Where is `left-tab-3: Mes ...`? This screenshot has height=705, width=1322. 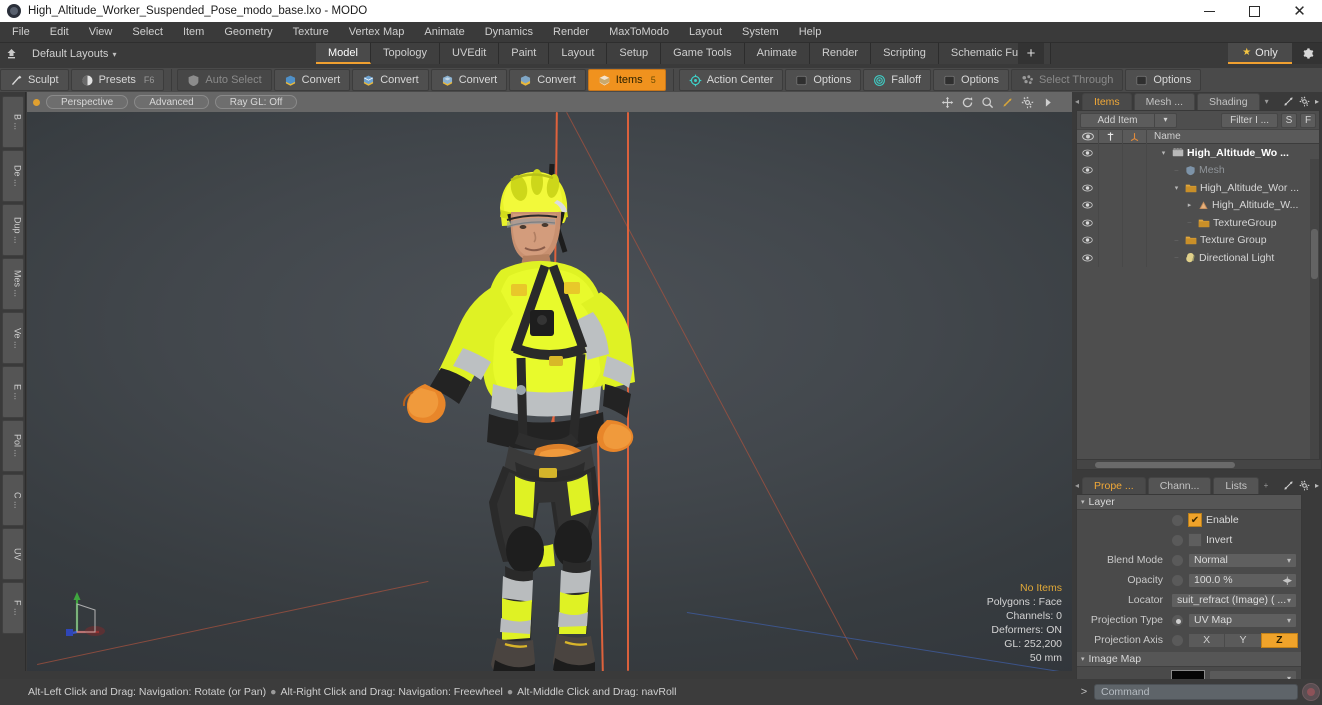
left-tab-3: Mes ... is located at coordinates (12, 284).